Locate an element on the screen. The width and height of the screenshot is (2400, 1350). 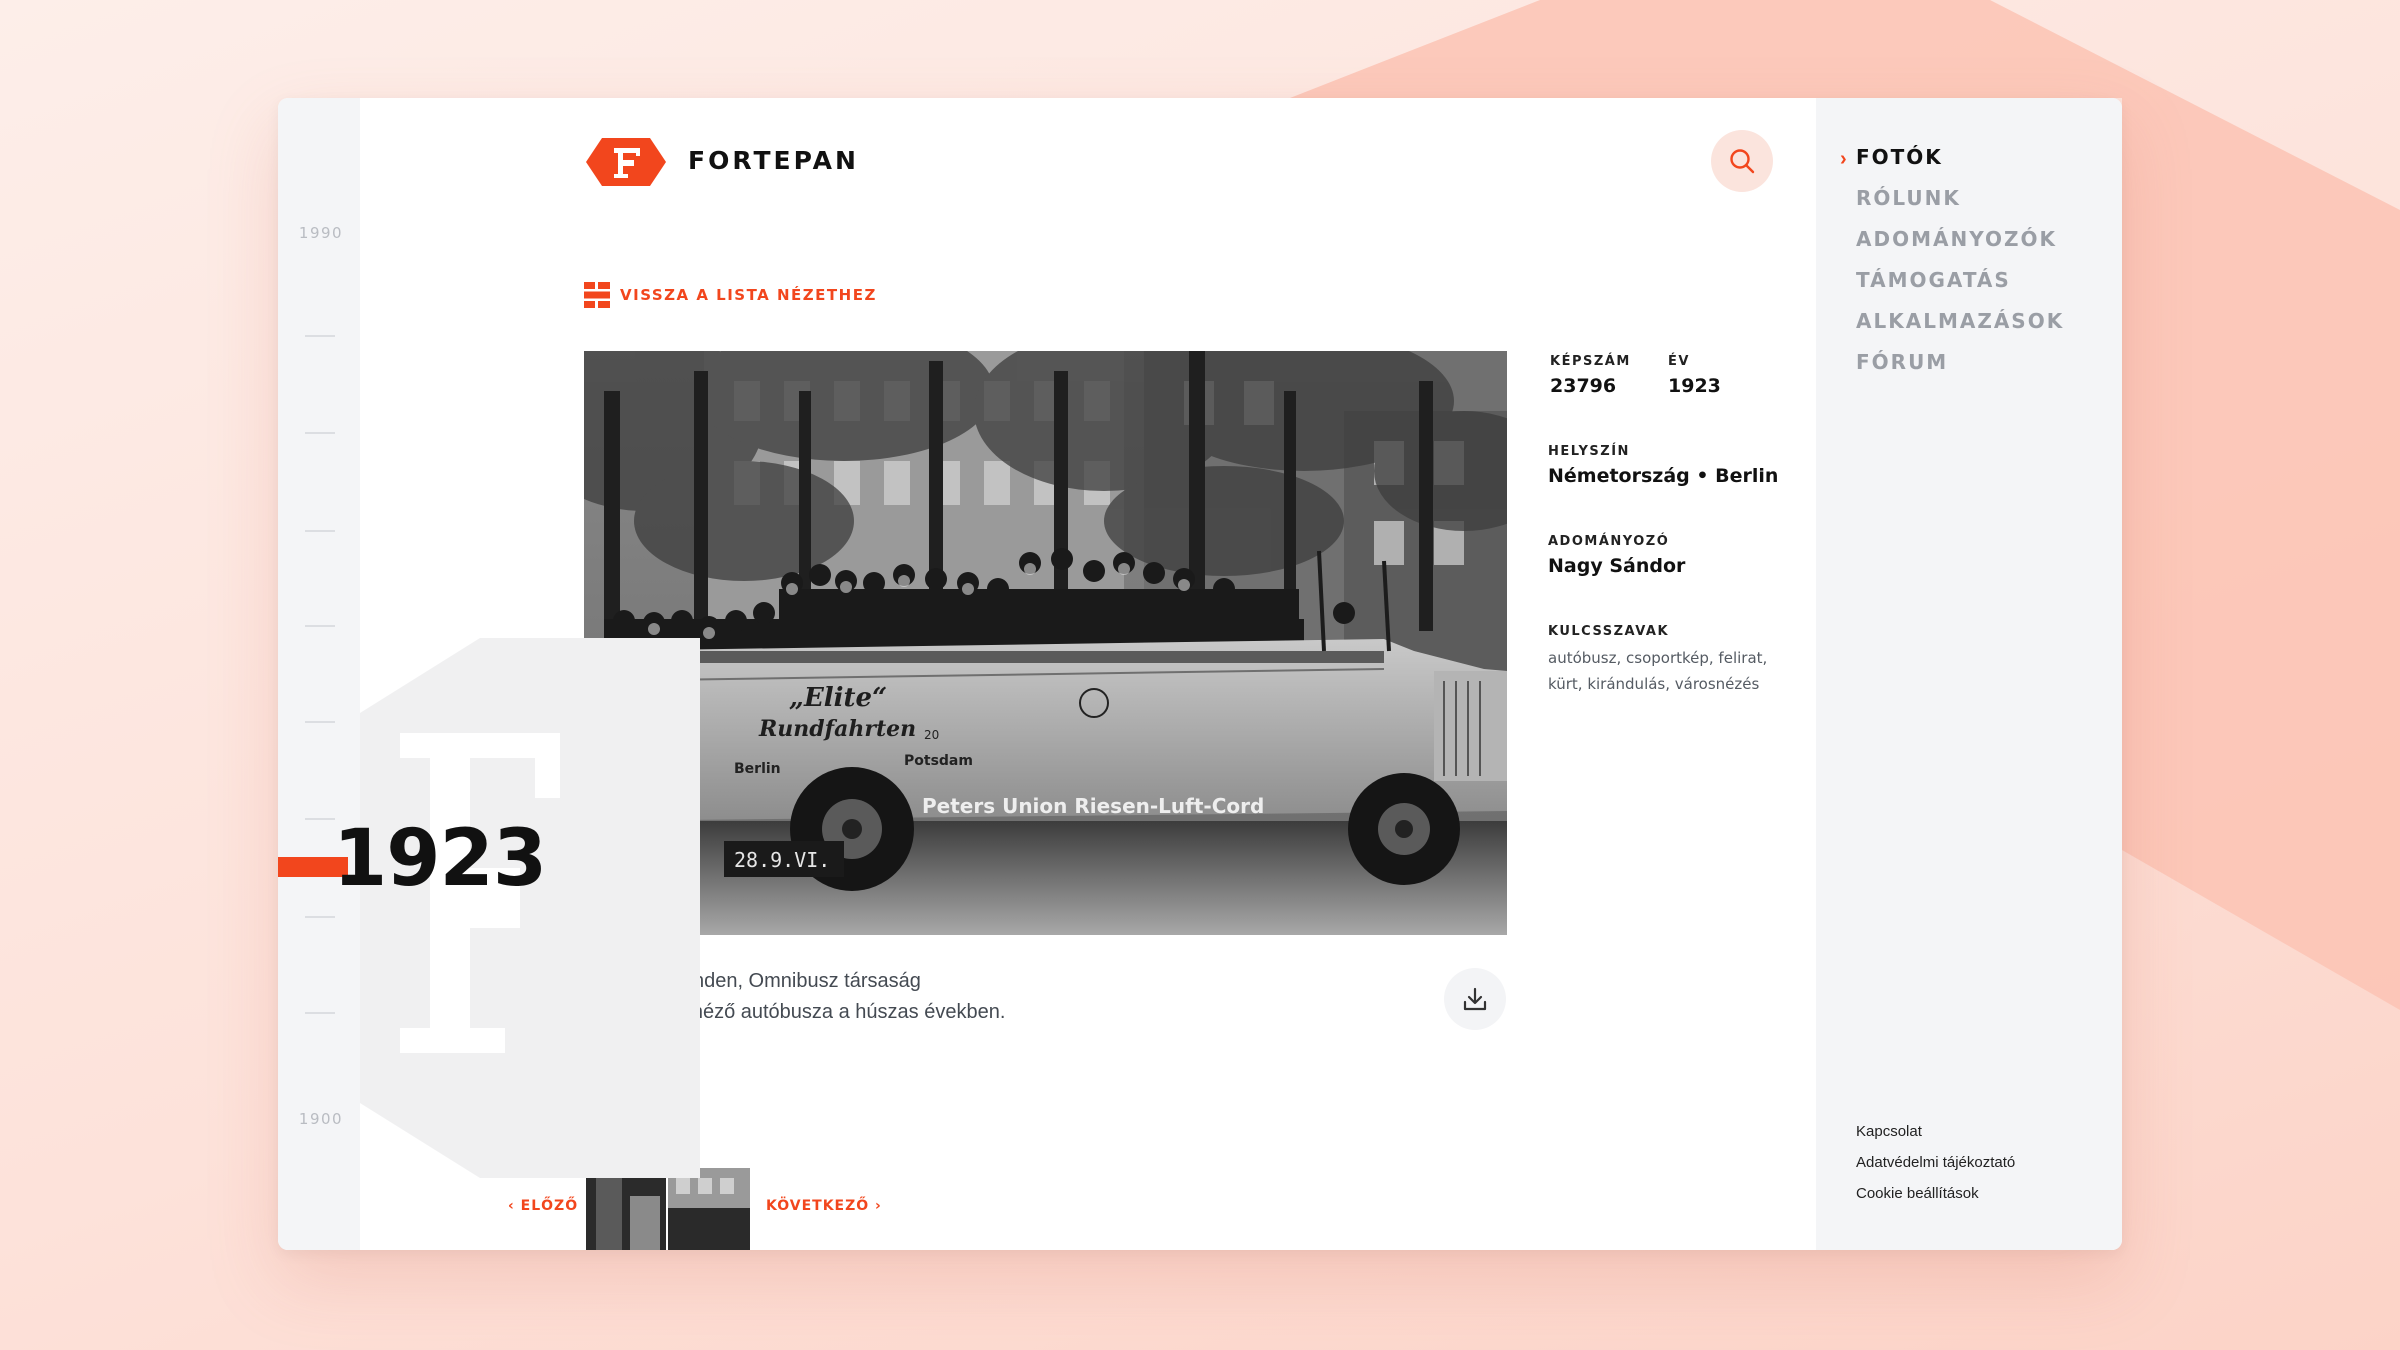
fortepan-watermark-icon is located at coordinates (530, 908).